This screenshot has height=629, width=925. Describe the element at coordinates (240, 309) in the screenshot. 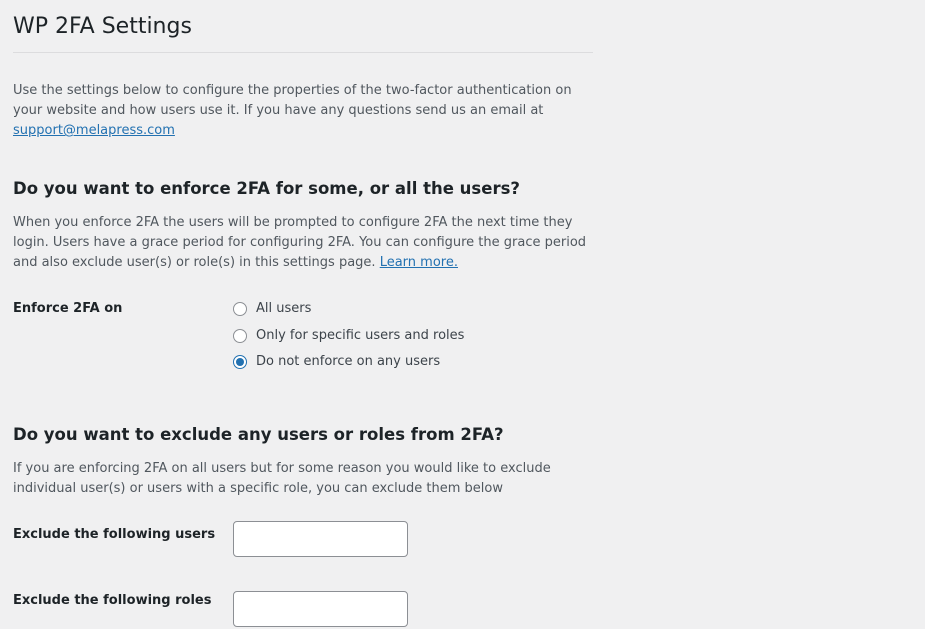

I see `radio-all-users-input` at that location.